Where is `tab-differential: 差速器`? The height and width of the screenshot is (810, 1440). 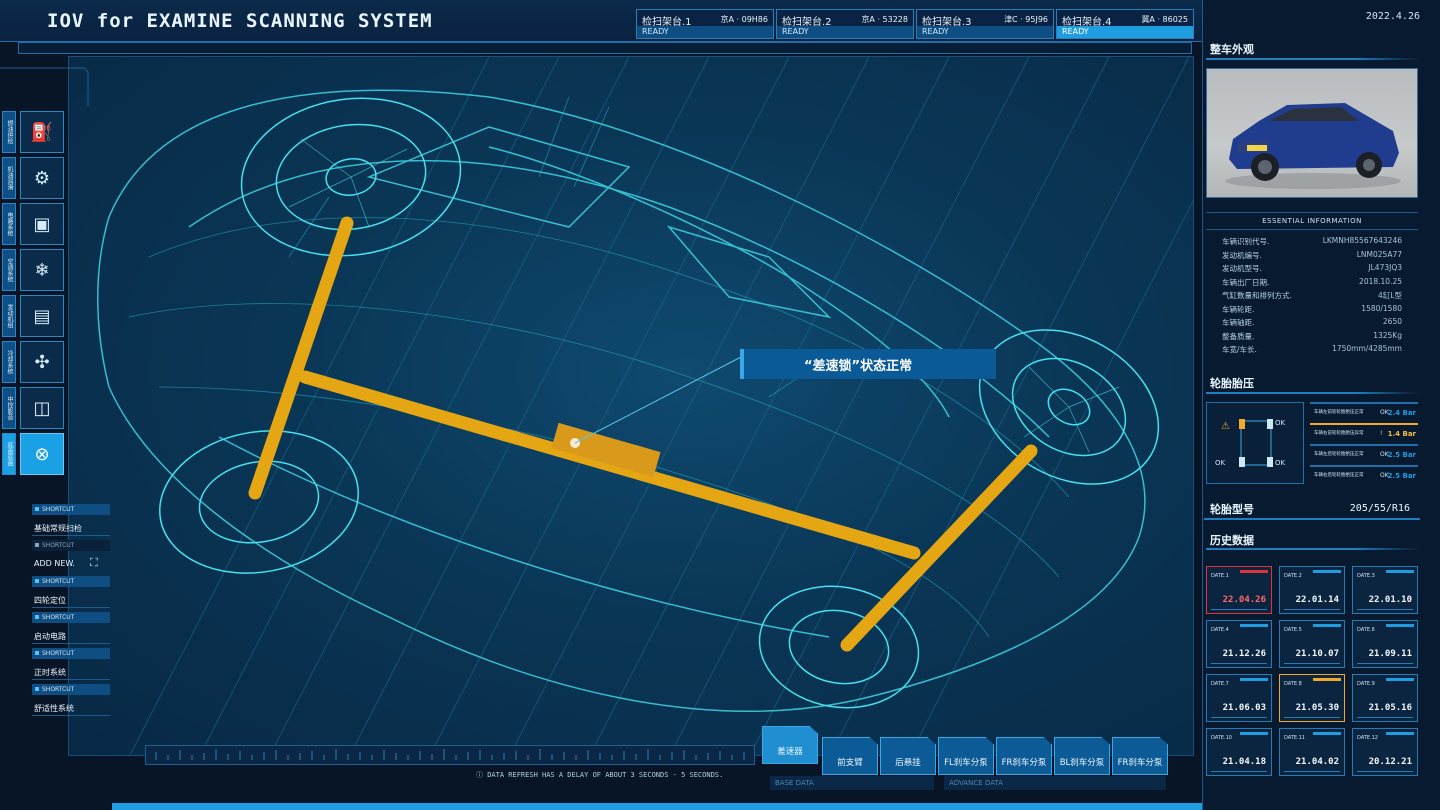 tab-differential: 差速器 is located at coordinates (790, 745).